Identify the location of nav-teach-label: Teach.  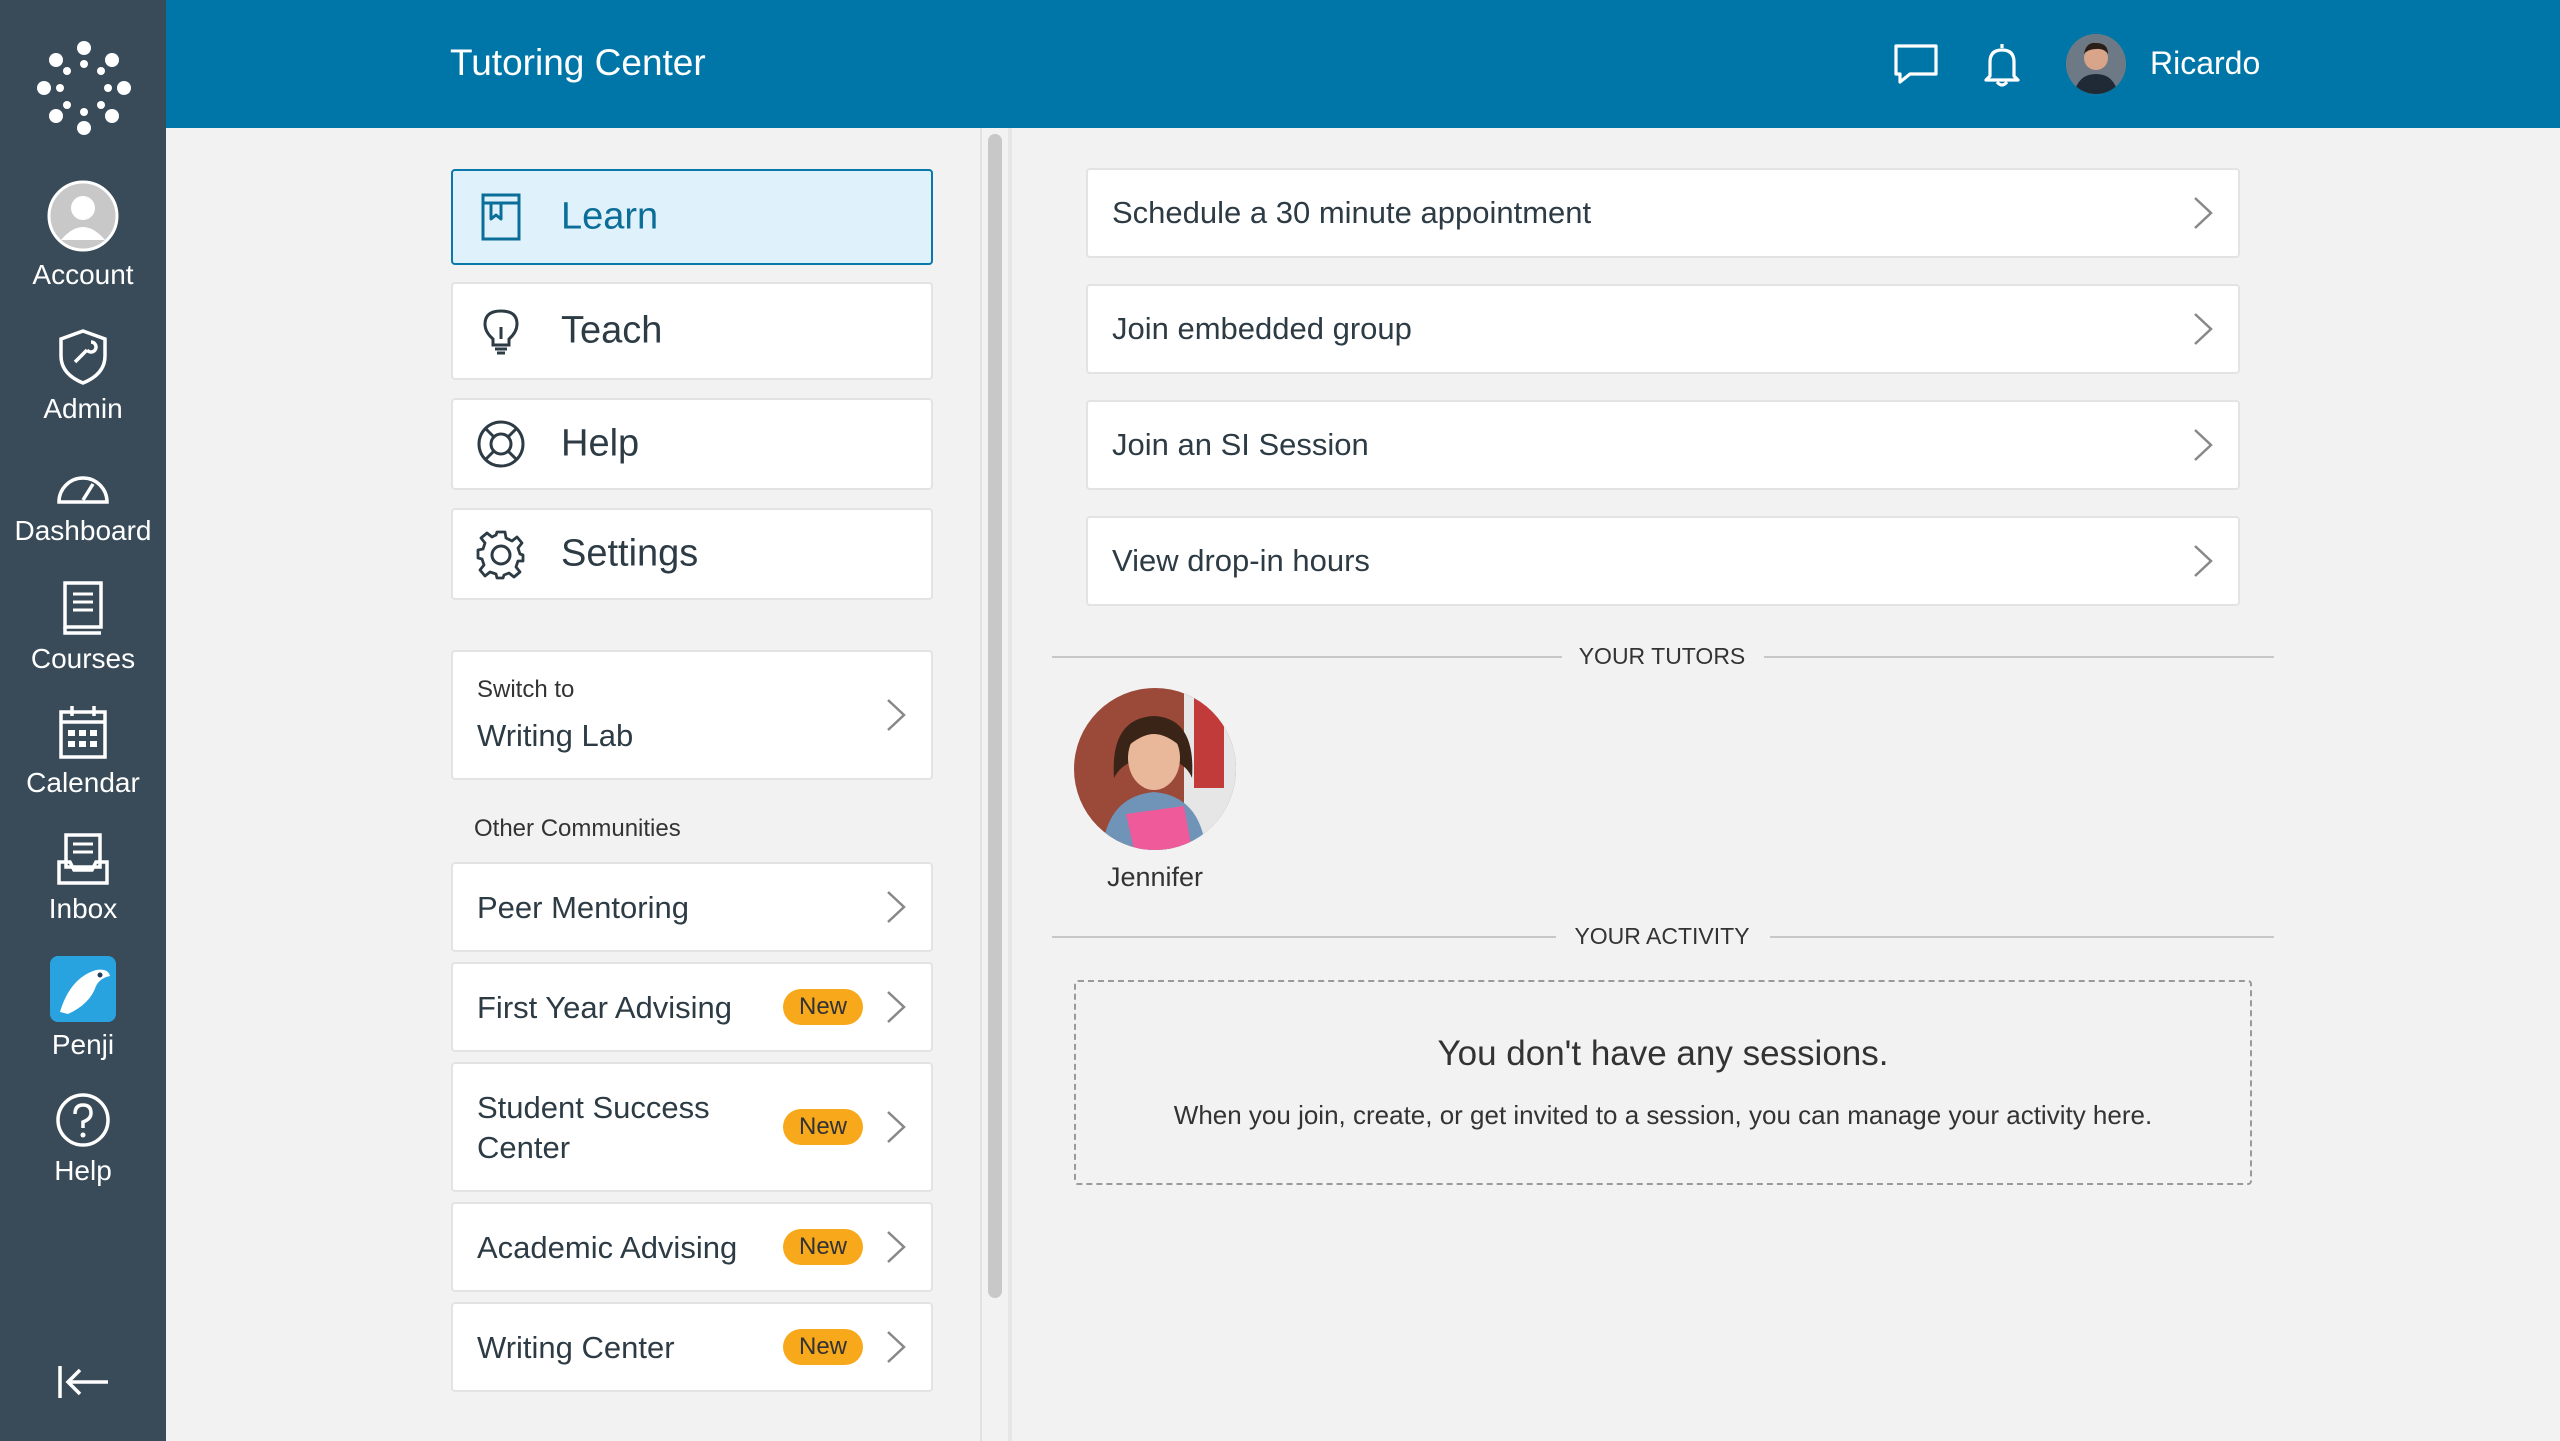
(612, 330).